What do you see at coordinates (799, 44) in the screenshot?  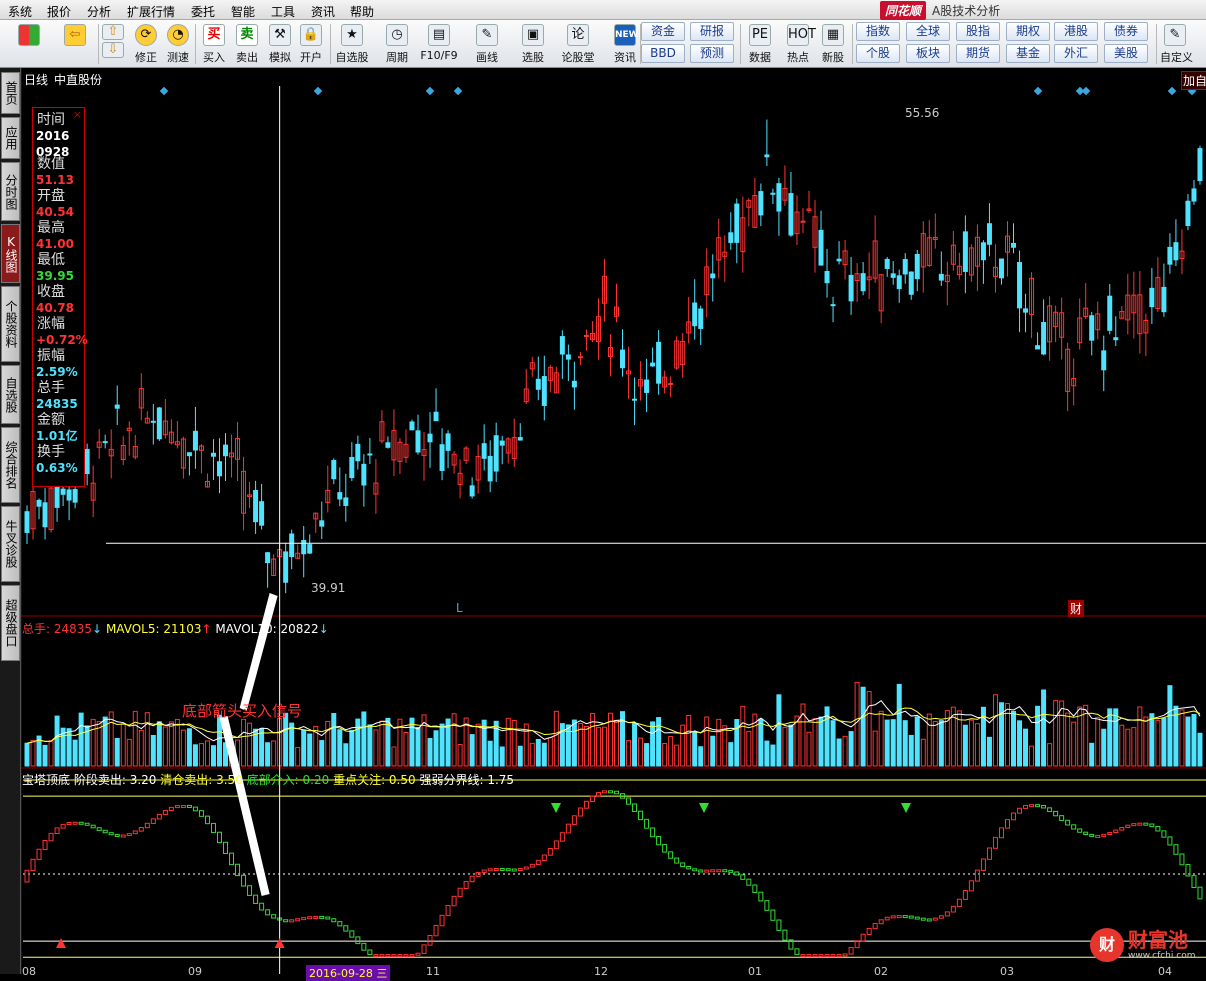 I see `toolbar-button-14: HOT 热点` at bounding box center [799, 44].